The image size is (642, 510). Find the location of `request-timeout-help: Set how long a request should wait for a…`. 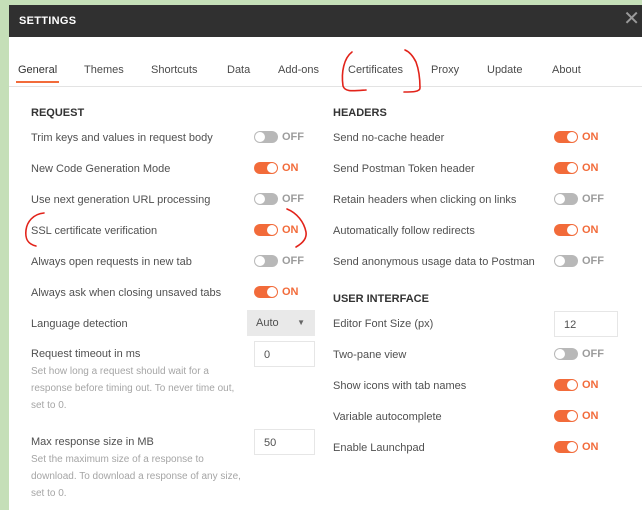

request-timeout-help: Set how long a request should wait for a… is located at coordinates (133, 388).